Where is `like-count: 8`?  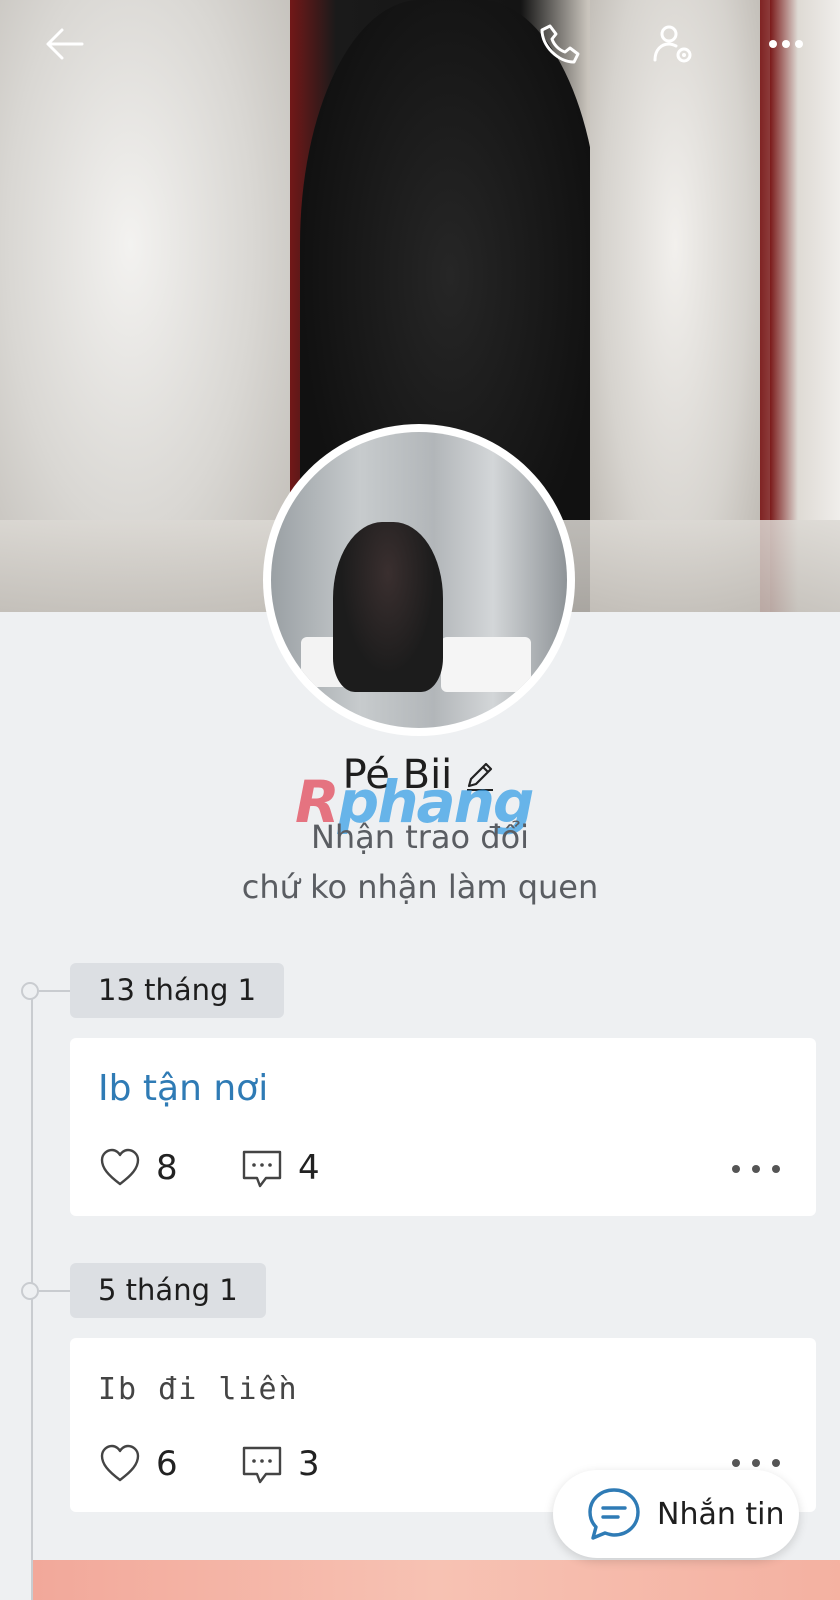
like-count: 8 is located at coordinates (167, 1168).